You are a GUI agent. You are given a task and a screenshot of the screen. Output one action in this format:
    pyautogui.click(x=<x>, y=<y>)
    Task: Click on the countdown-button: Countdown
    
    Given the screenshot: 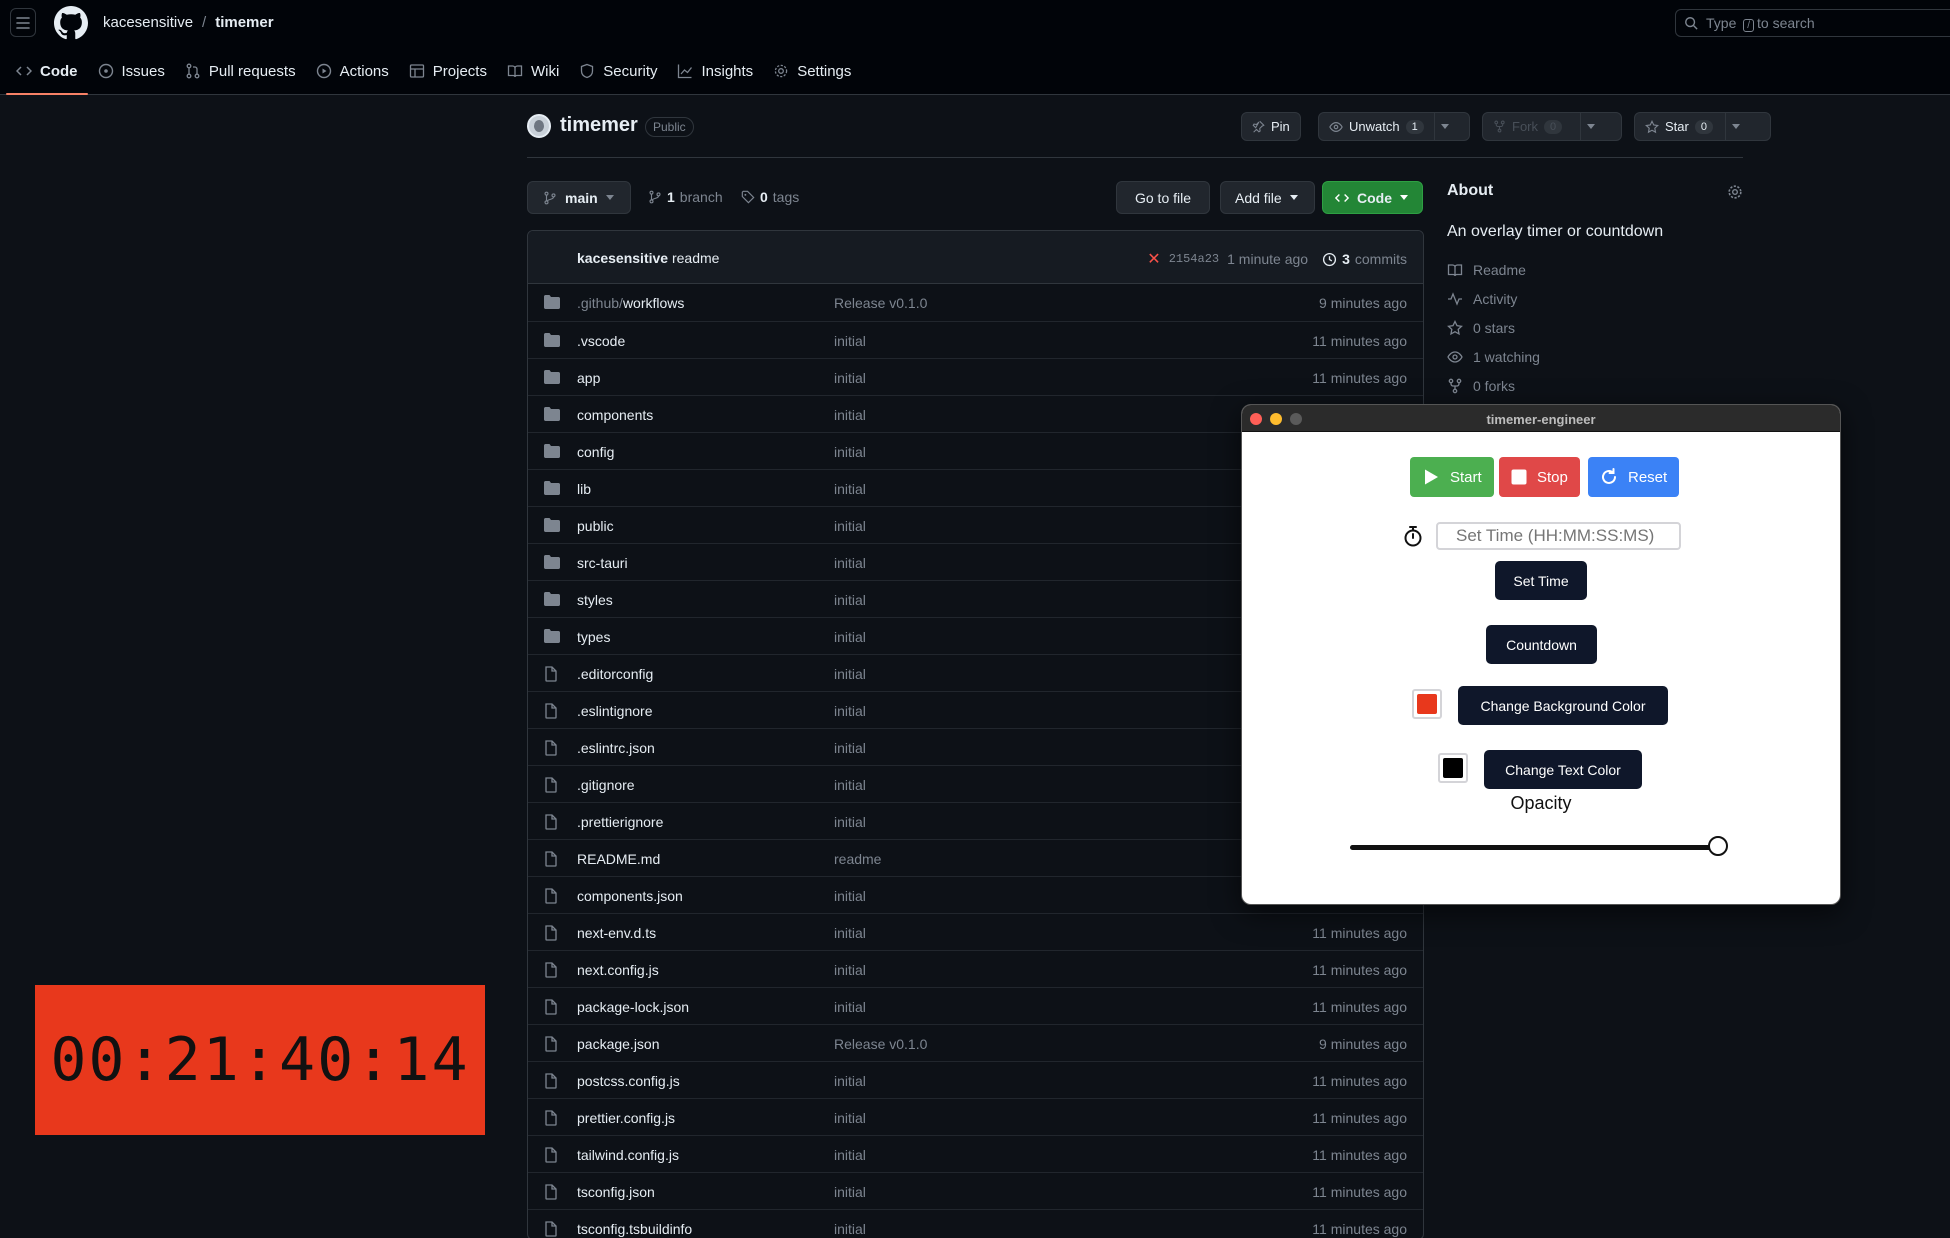 What is the action you would take?
    pyautogui.click(x=1541, y=644)
    